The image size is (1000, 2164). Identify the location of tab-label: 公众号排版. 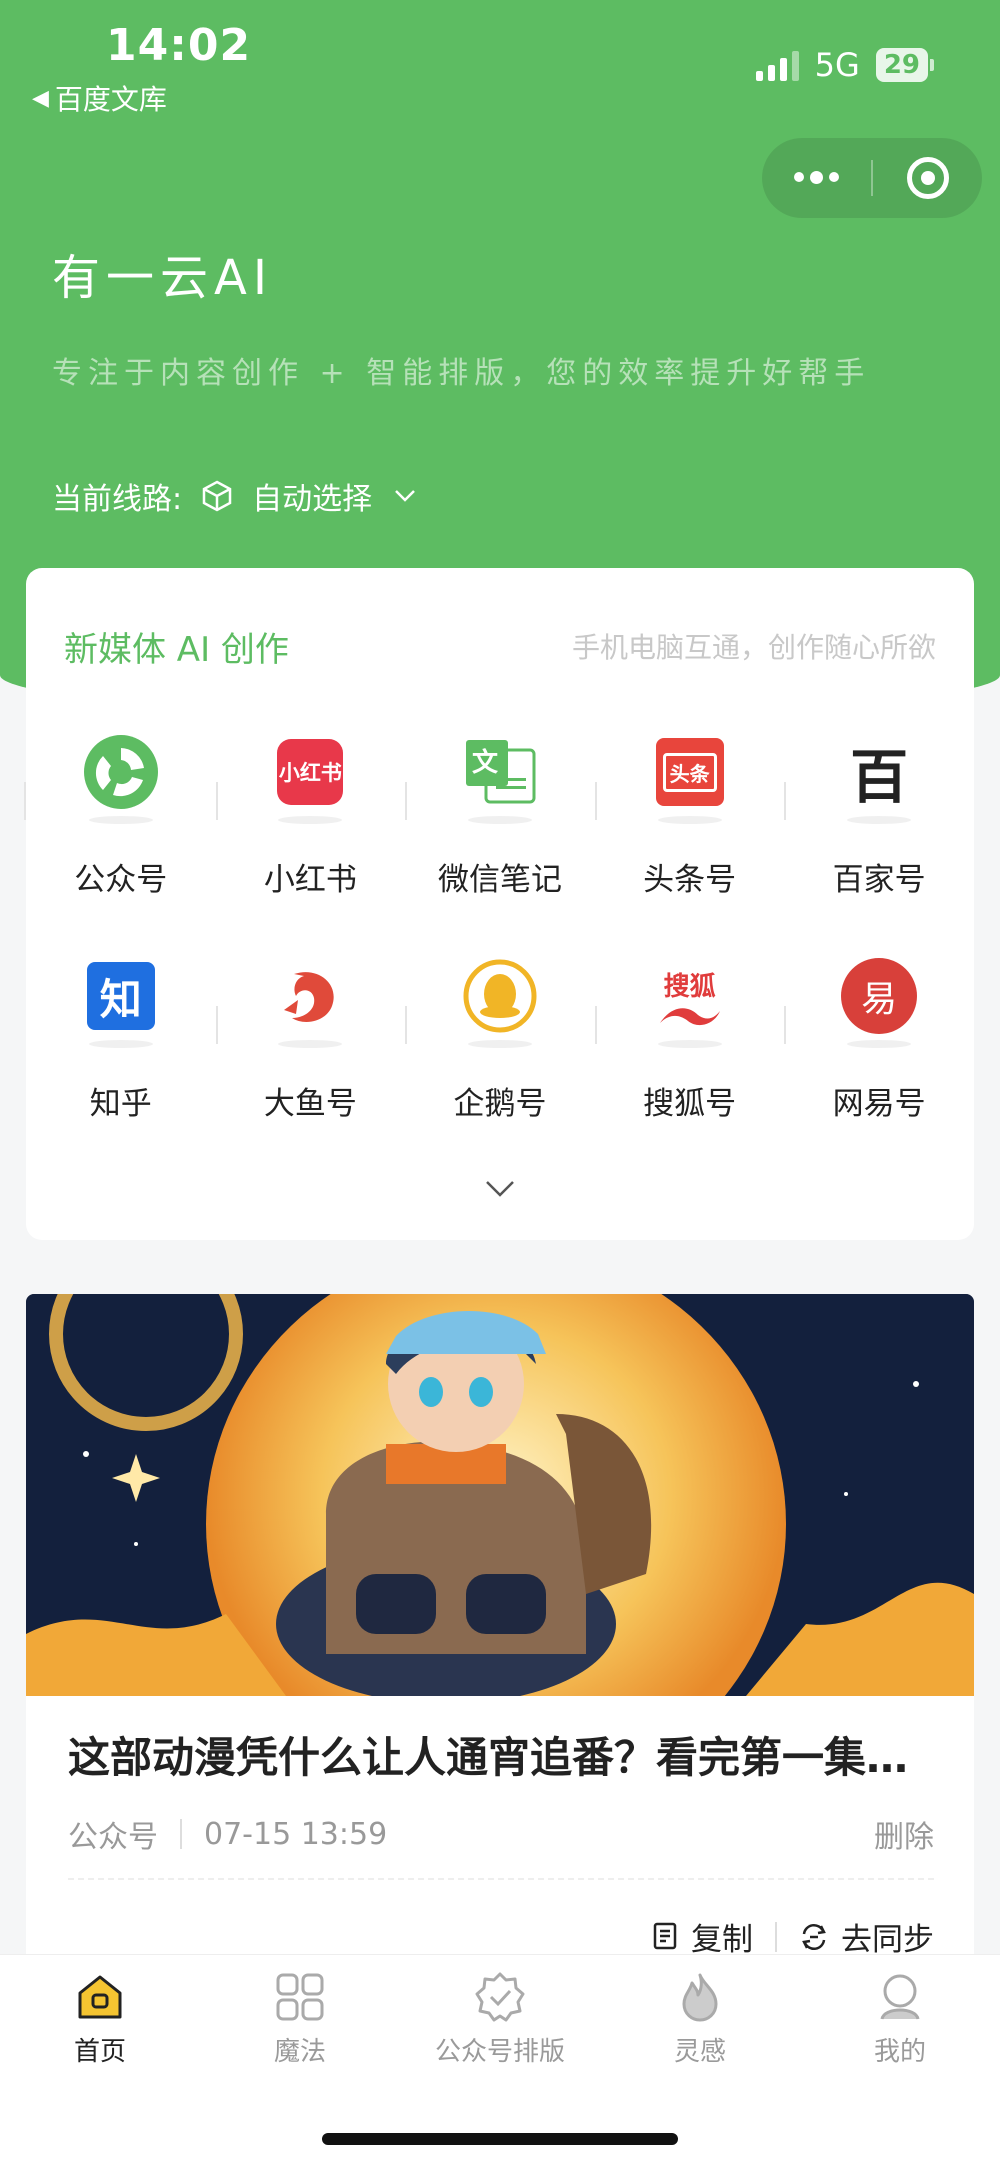
(499, 2052).